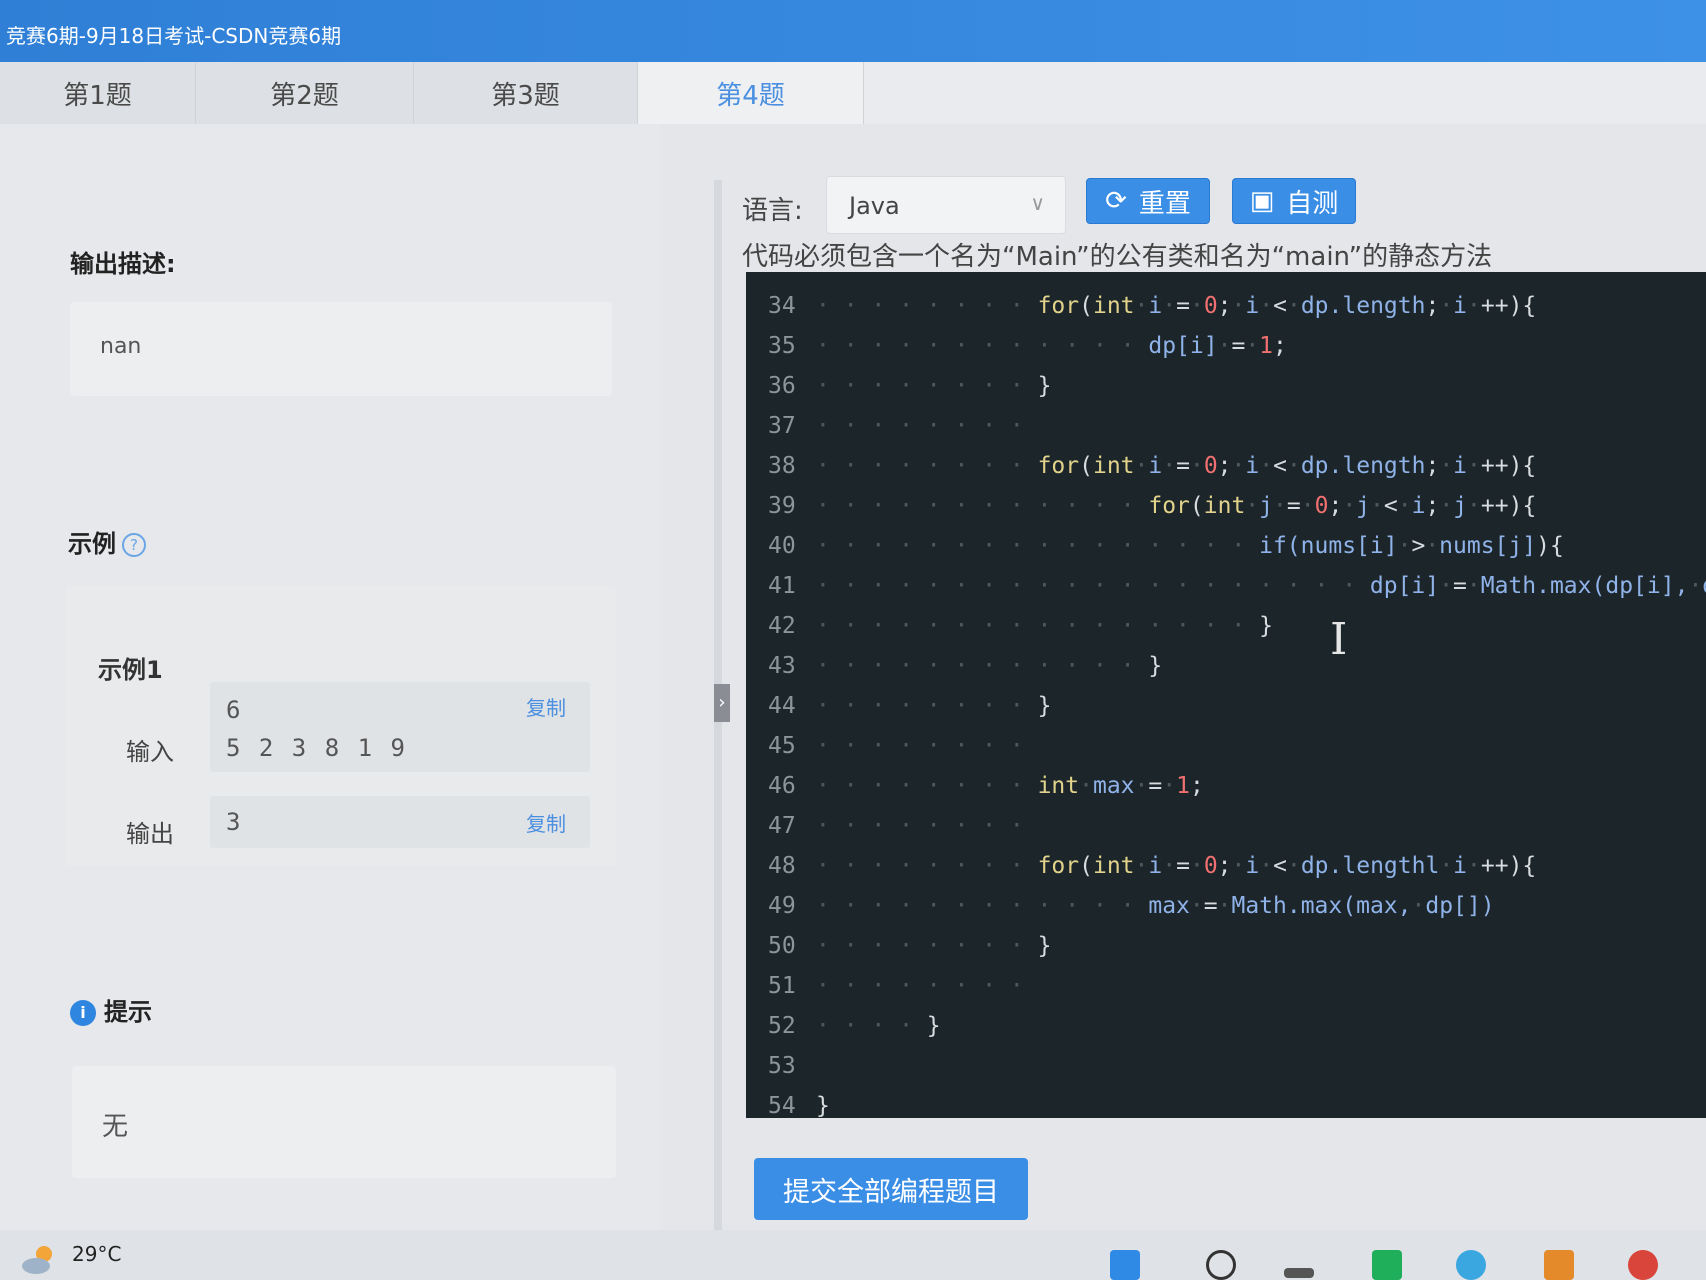 Image resolution: width=1706 pixels, height=1280 pixels. I want to click on text-cursor-icon: I, so click(1339, 639).